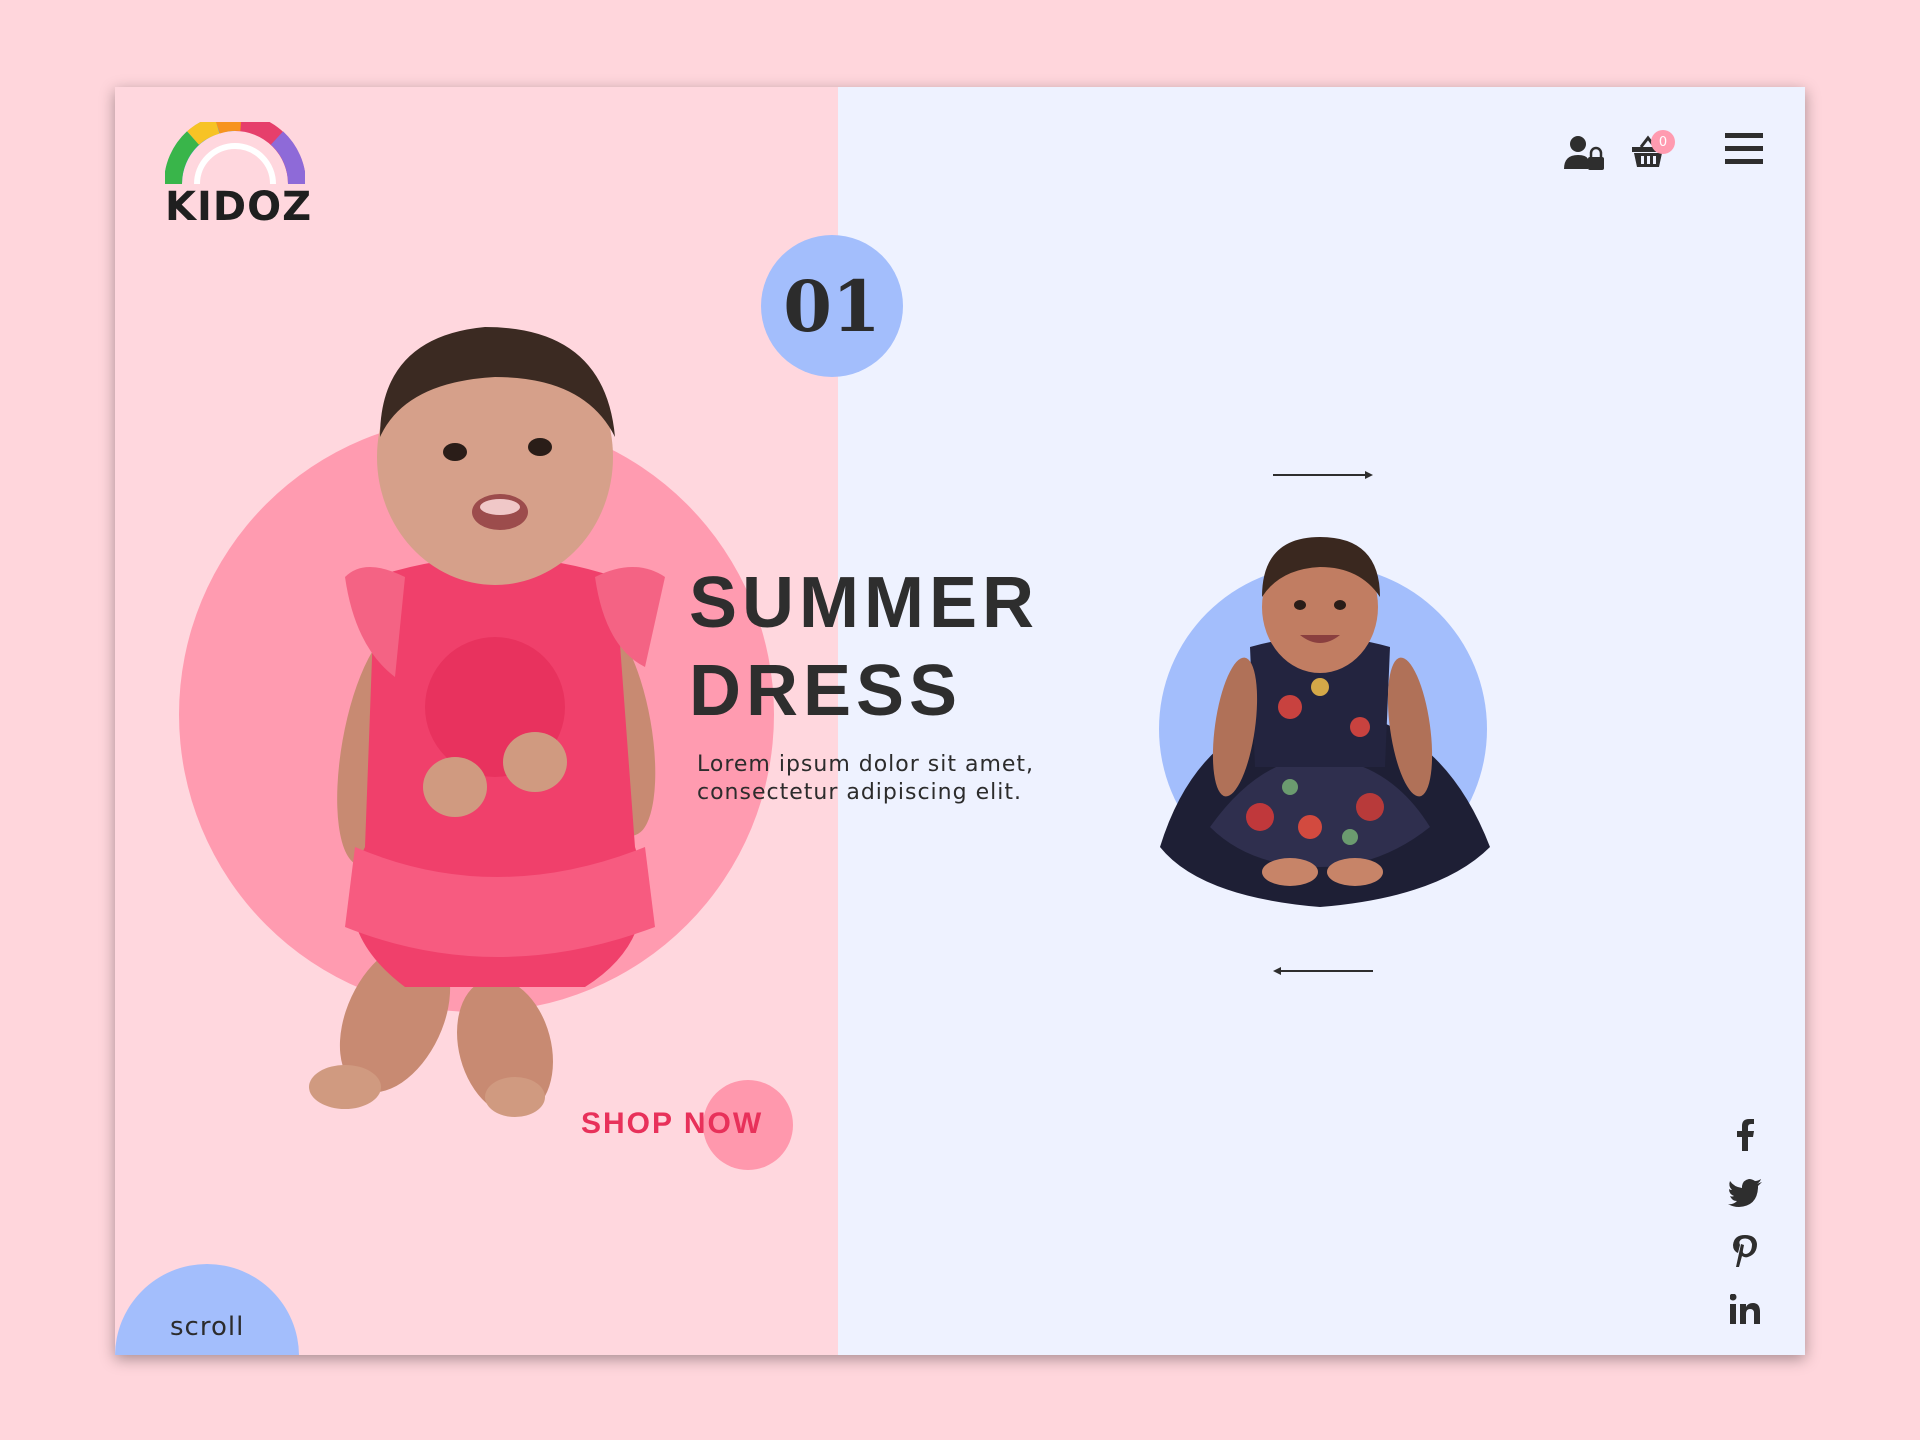 This screenshot has width=1920, height=1440. I want to click on hero-title: SUMMER DRESS, so click(864, 647).